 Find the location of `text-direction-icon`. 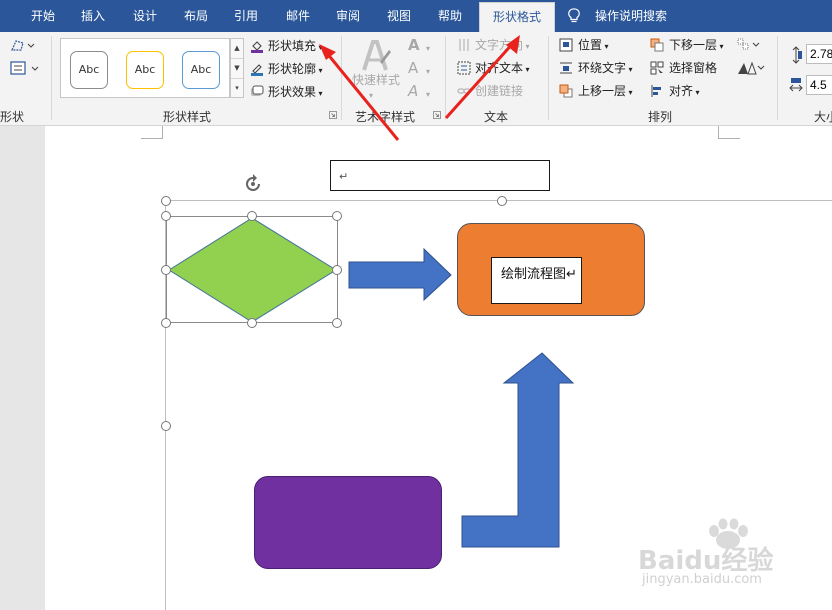

text-direction-icon is located at coordinates (464, 45).